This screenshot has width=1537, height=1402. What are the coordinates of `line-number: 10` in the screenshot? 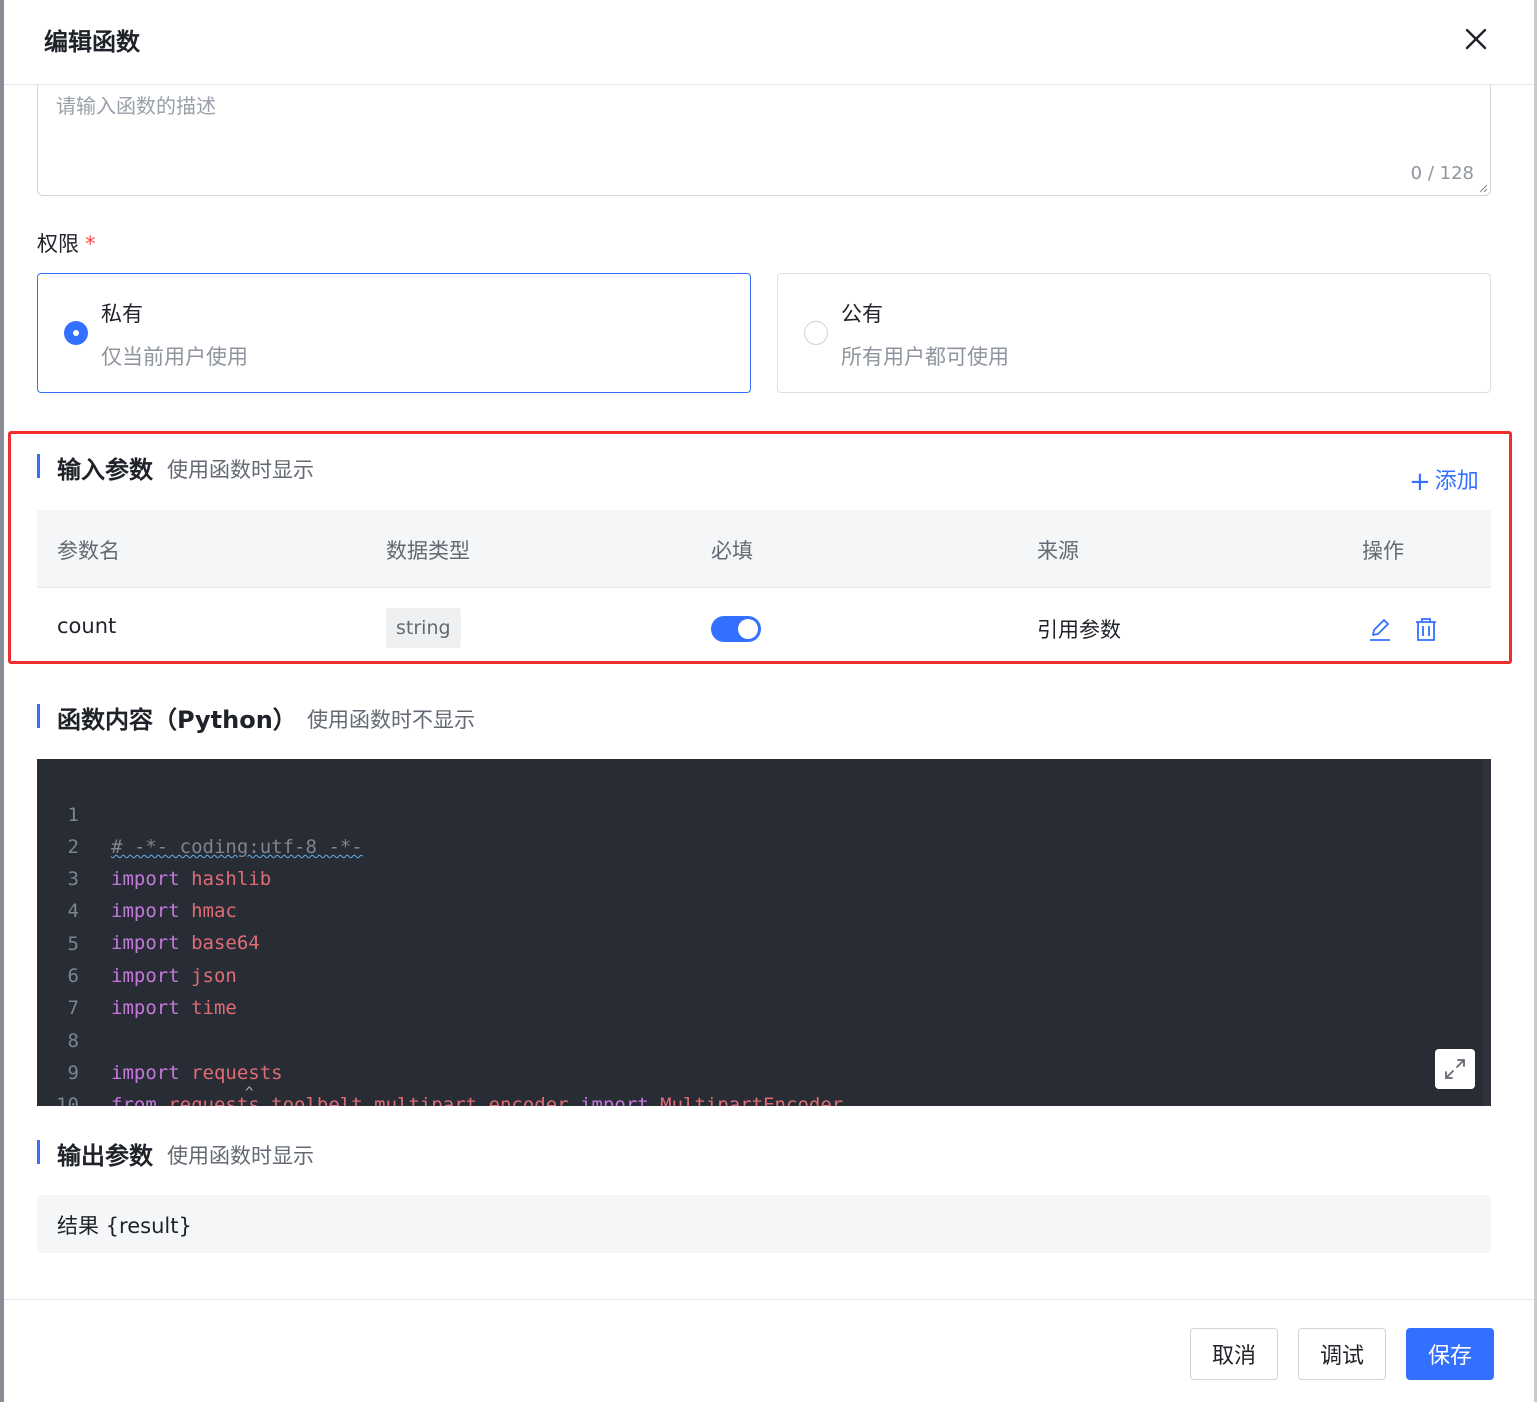 It's located at (67, 1100).